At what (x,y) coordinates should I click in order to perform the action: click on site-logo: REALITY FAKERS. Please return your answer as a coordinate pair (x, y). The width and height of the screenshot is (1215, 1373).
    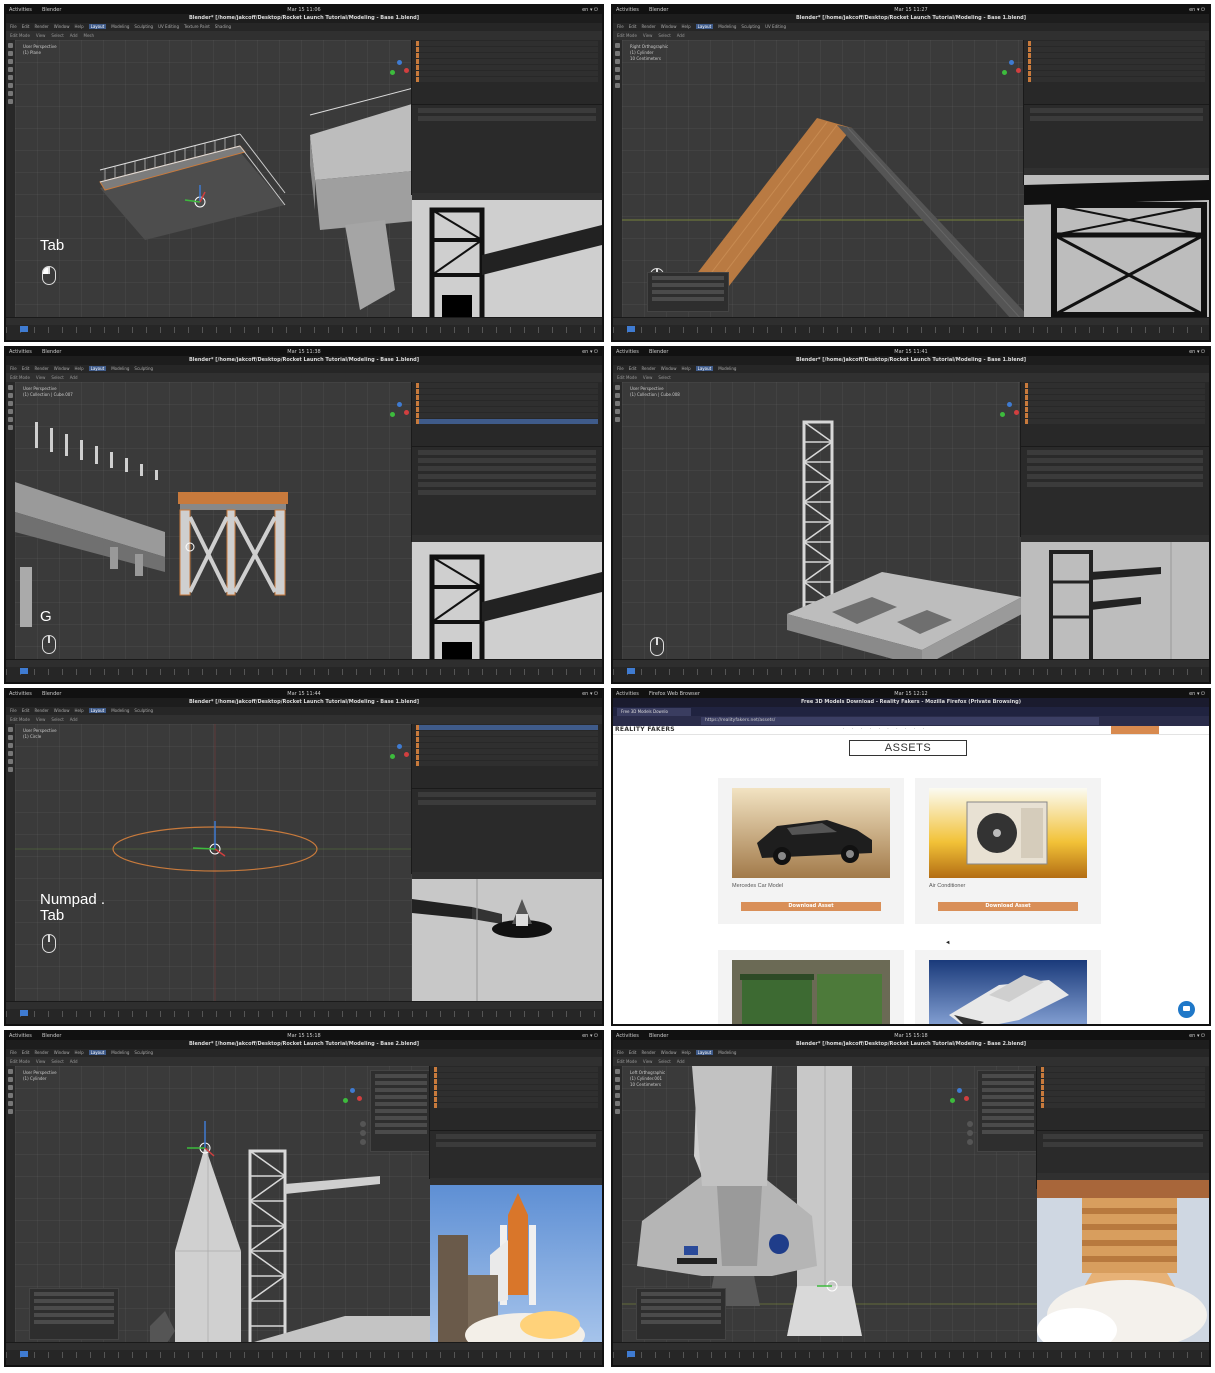
    Looking at the image, I should click on (645, 730).